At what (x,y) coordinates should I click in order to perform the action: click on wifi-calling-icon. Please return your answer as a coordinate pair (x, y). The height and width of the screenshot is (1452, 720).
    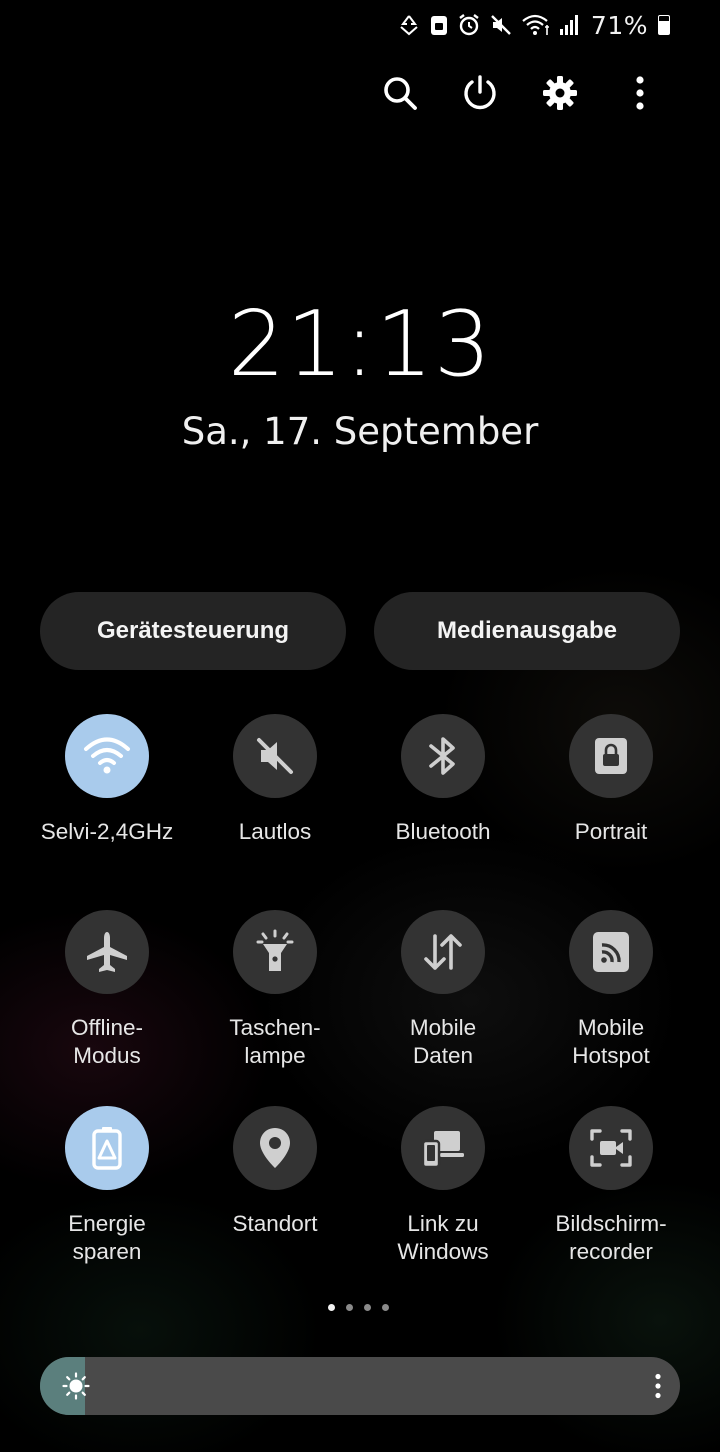
    Looking at the image, I should click on (535, 24).